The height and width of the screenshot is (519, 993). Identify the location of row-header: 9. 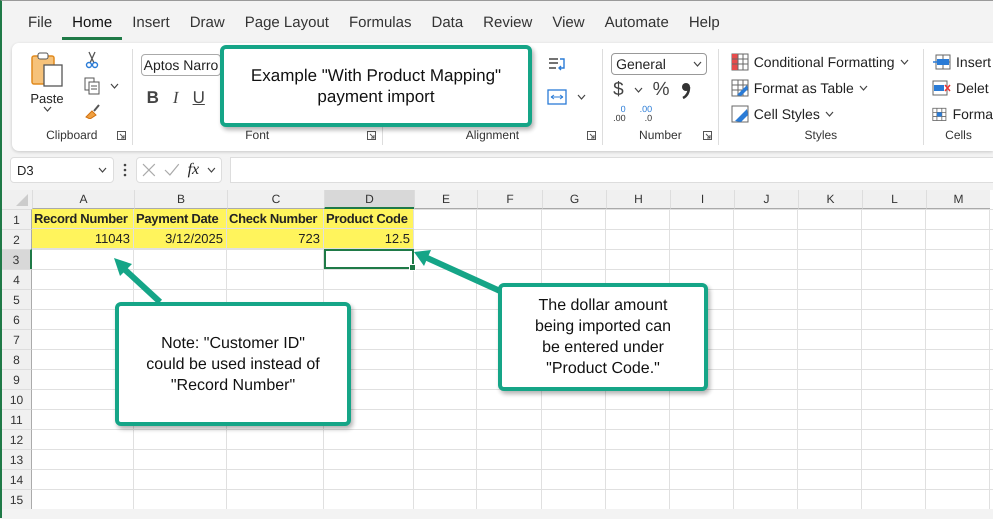
(17, 379).